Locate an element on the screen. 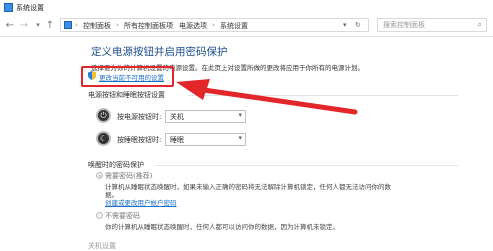 The height and width of the screenshot is (251, 493). window-title: 系统设置 is located at coordinates (30, 8).